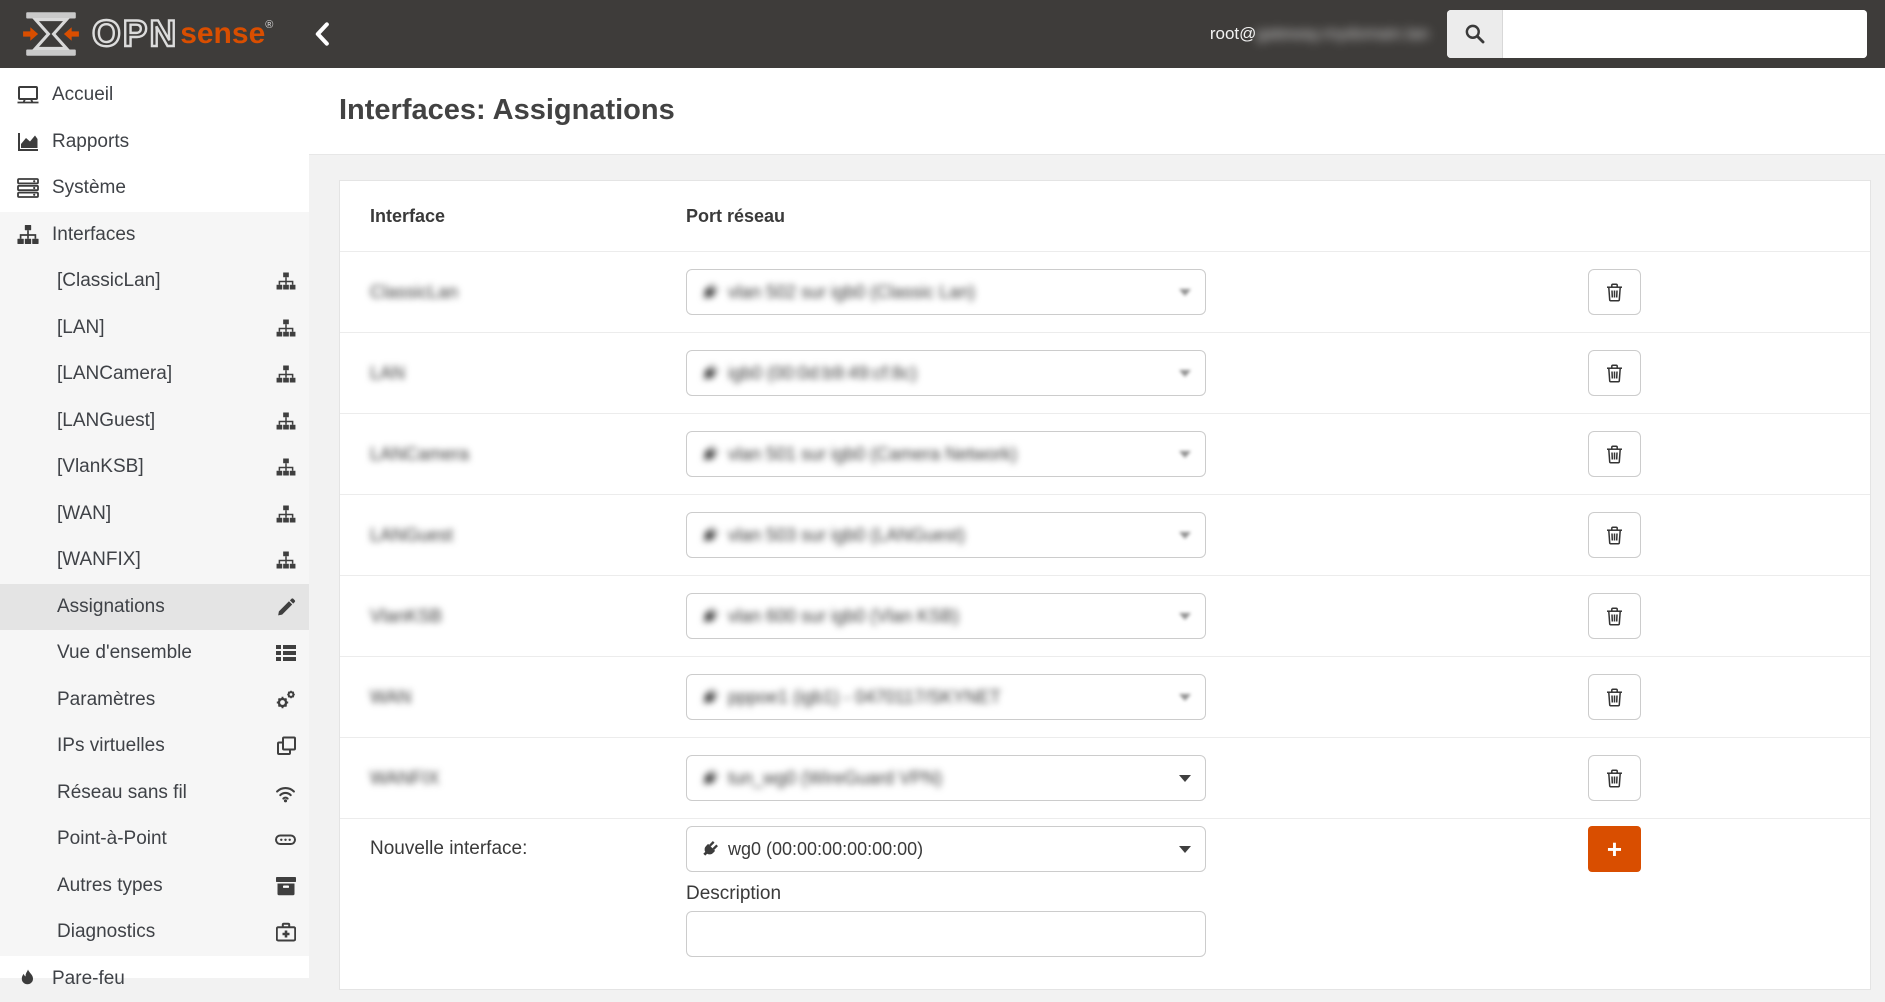  What do you see at coordinates (154, 700) in the screenshot?
I see `sidebar-item-parametres: Paramètres` at bounding box center [154, 700].